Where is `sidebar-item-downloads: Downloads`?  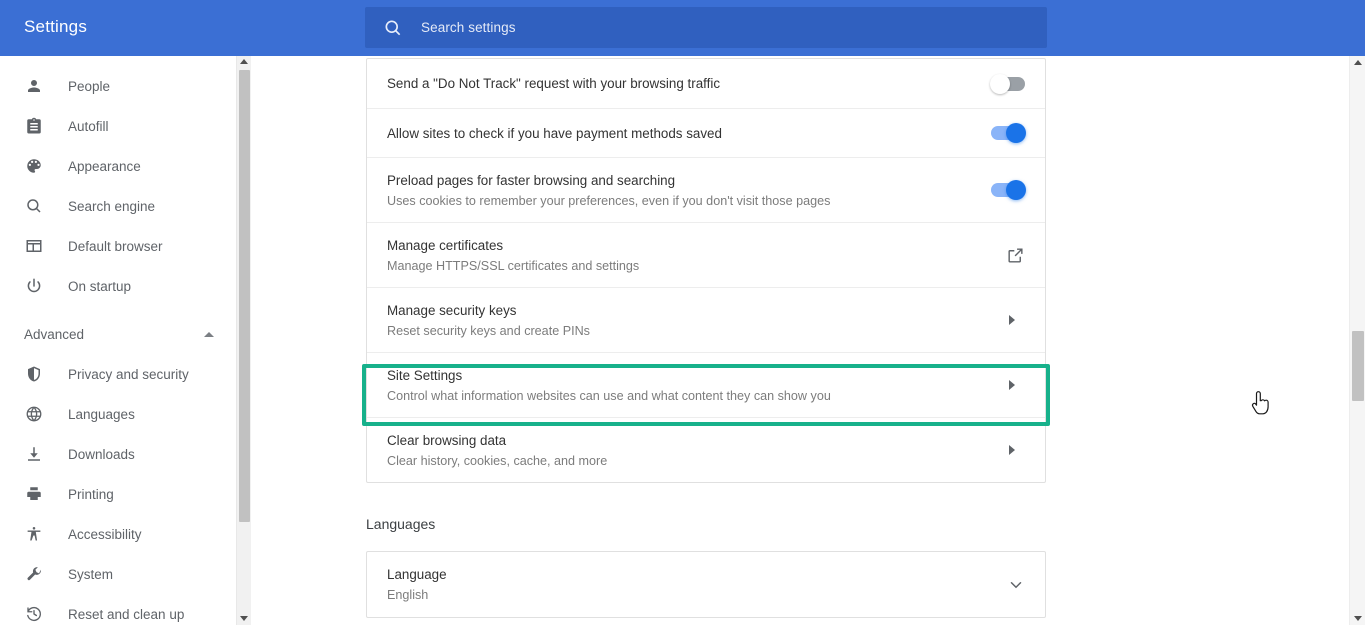
sidebar-item-downloads: Downloads is located at coordinates (118, 454).